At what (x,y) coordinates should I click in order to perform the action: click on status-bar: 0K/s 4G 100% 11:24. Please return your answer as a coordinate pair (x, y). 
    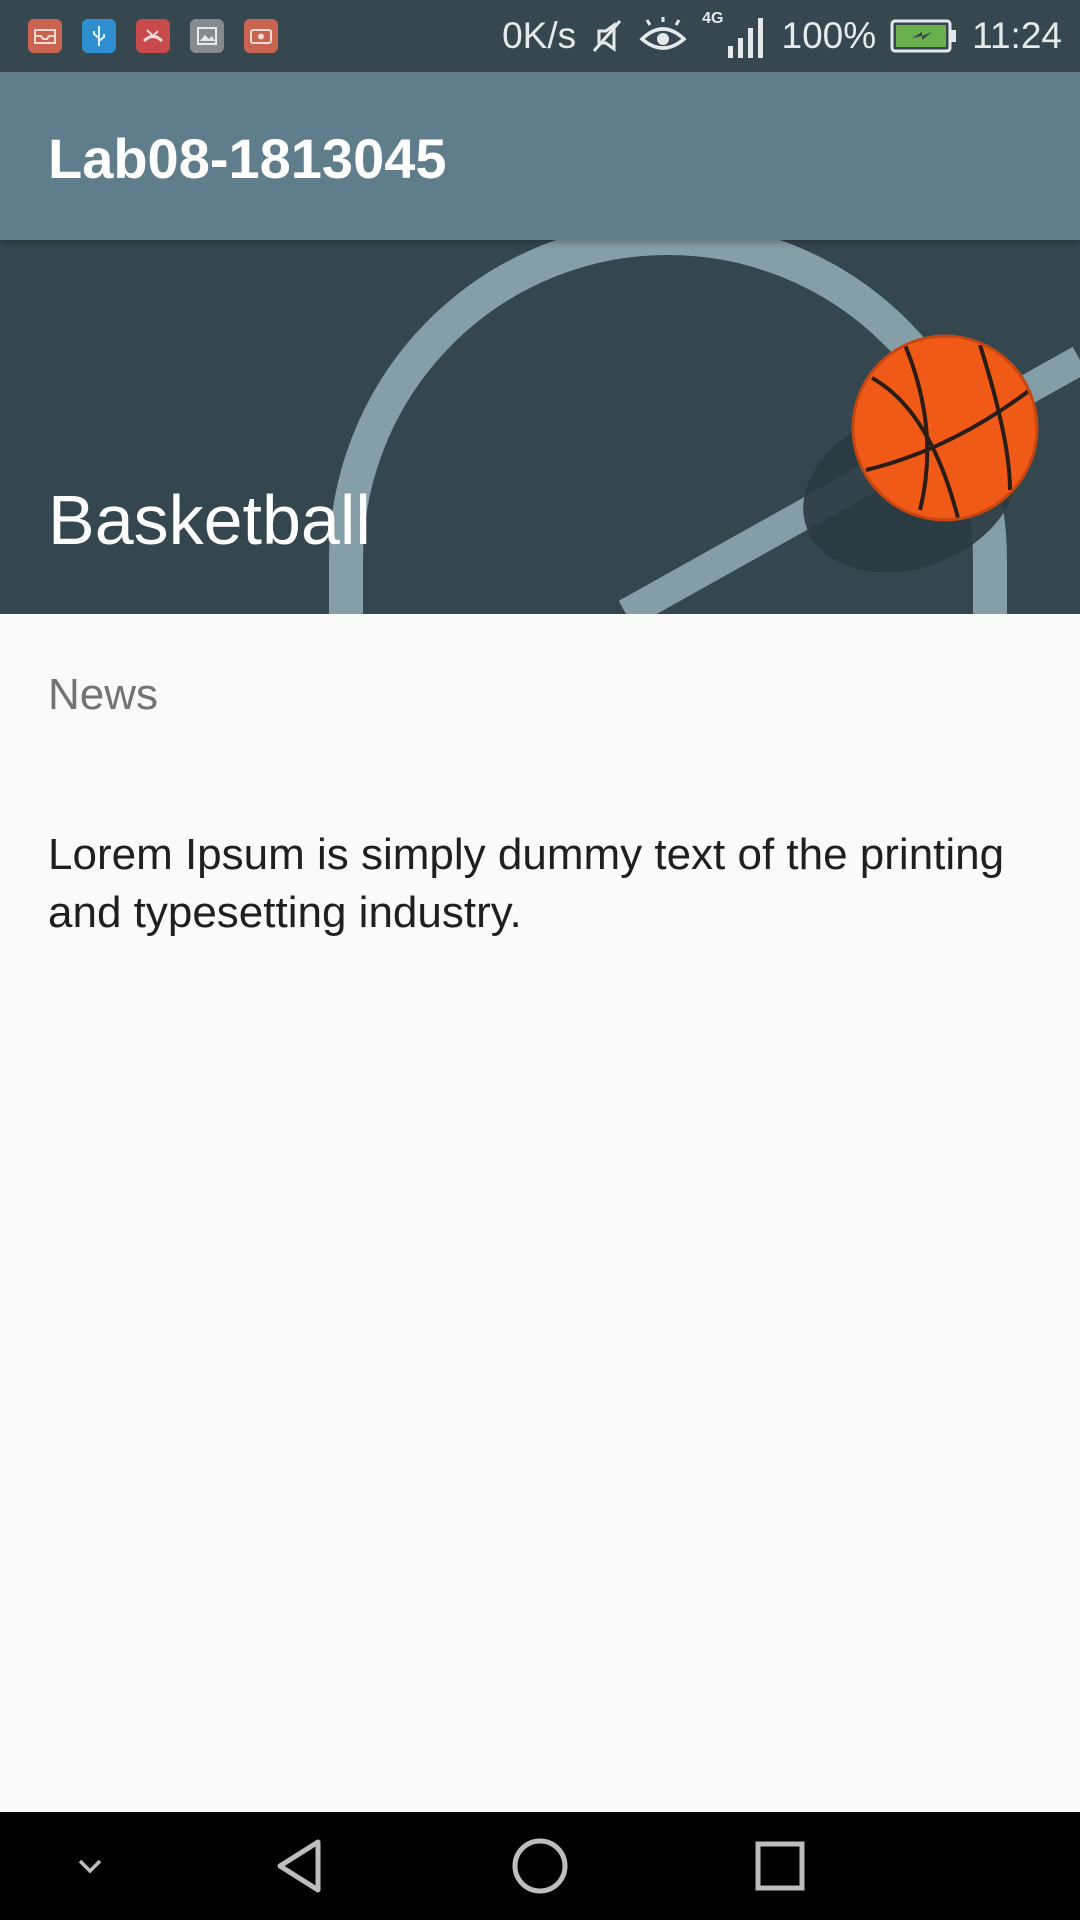
    Looking at the image, I should click on (540, 36).